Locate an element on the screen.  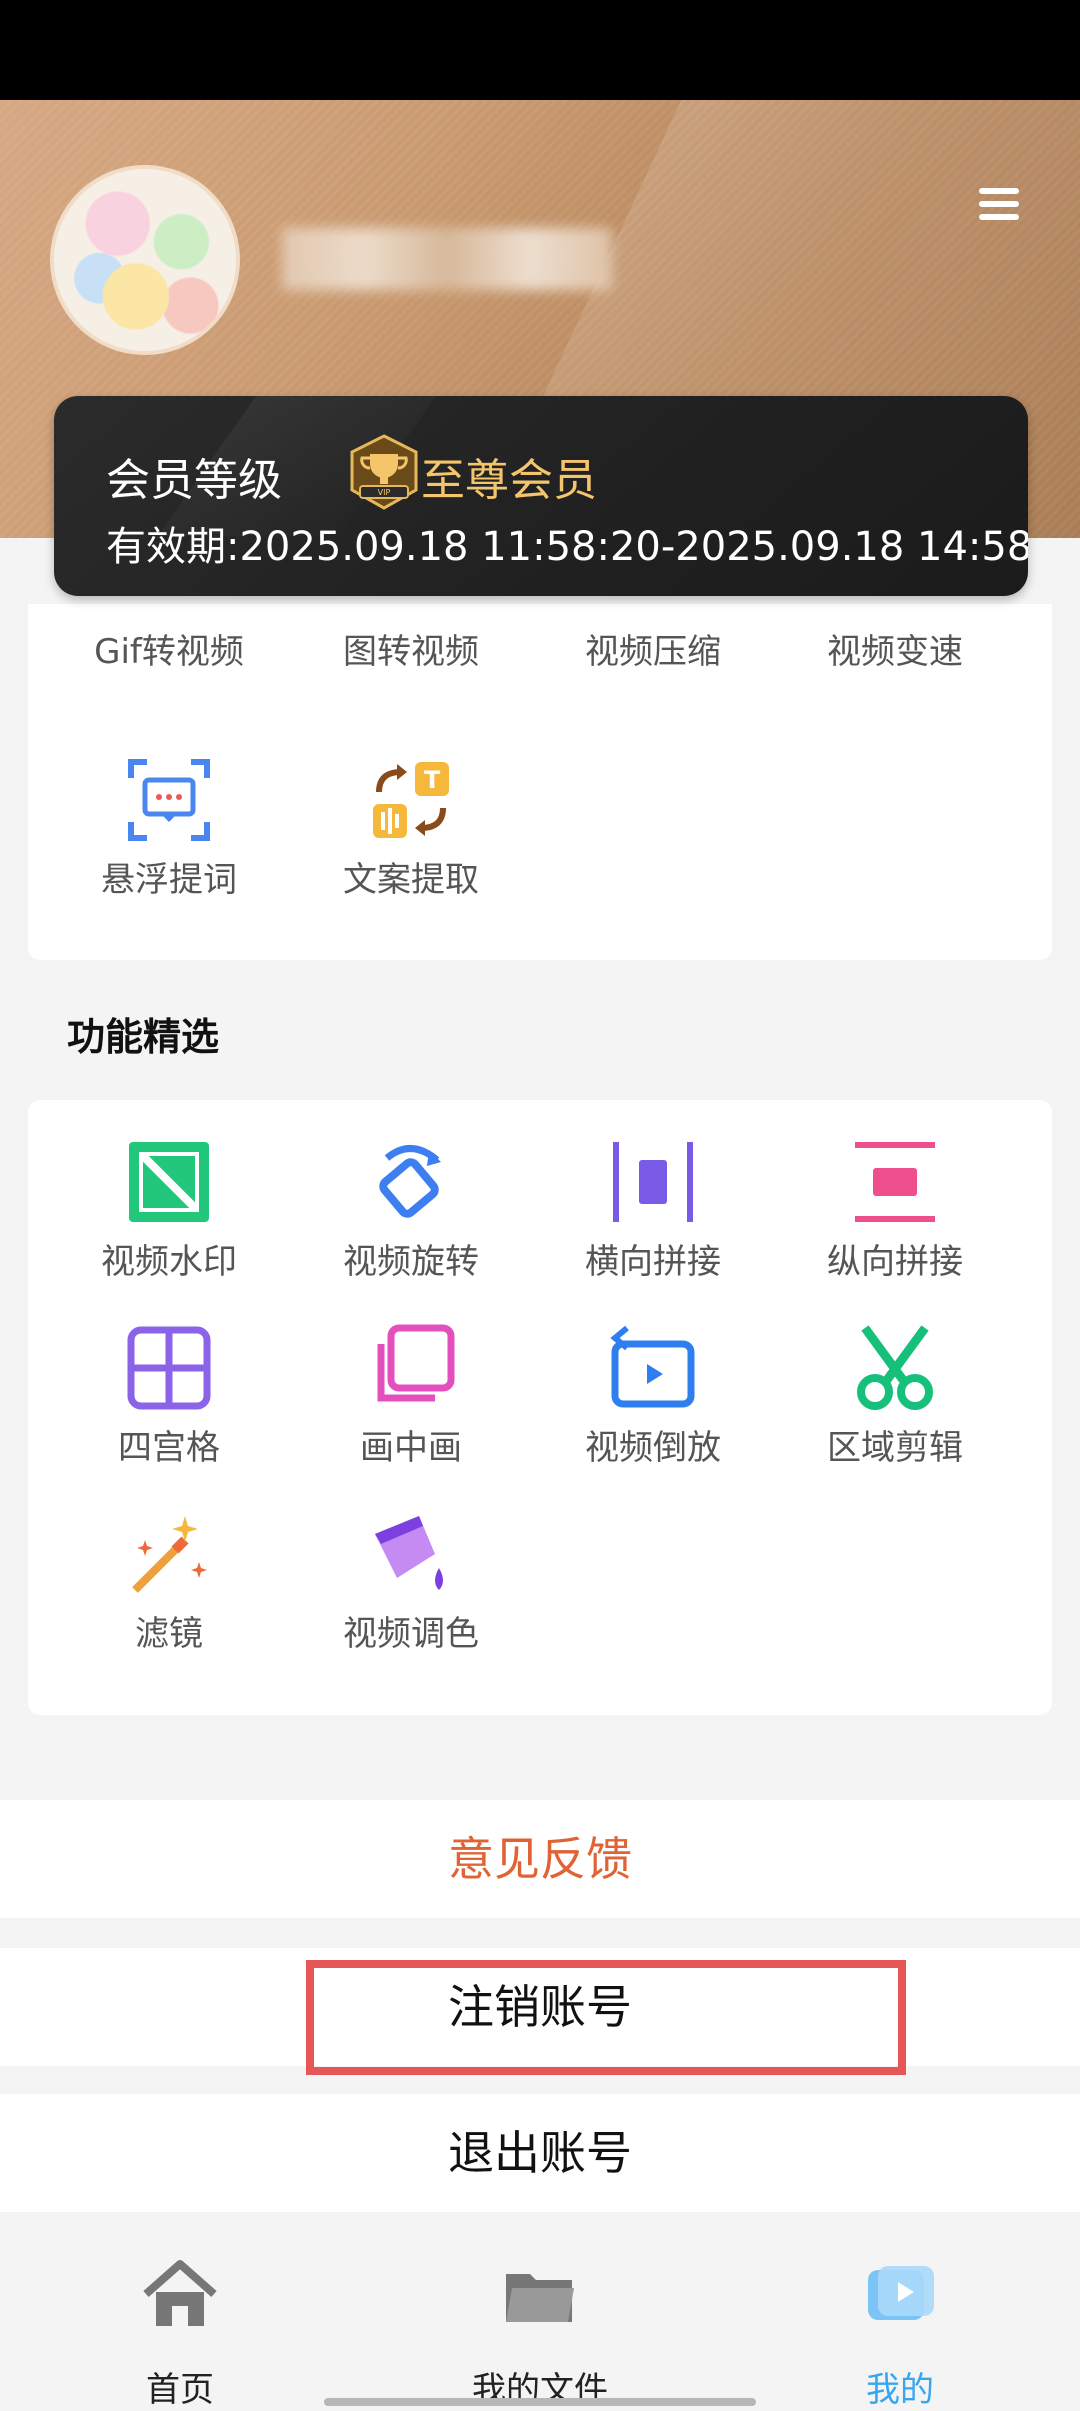
svg-text: VIP is located at coordinates (384, 492).